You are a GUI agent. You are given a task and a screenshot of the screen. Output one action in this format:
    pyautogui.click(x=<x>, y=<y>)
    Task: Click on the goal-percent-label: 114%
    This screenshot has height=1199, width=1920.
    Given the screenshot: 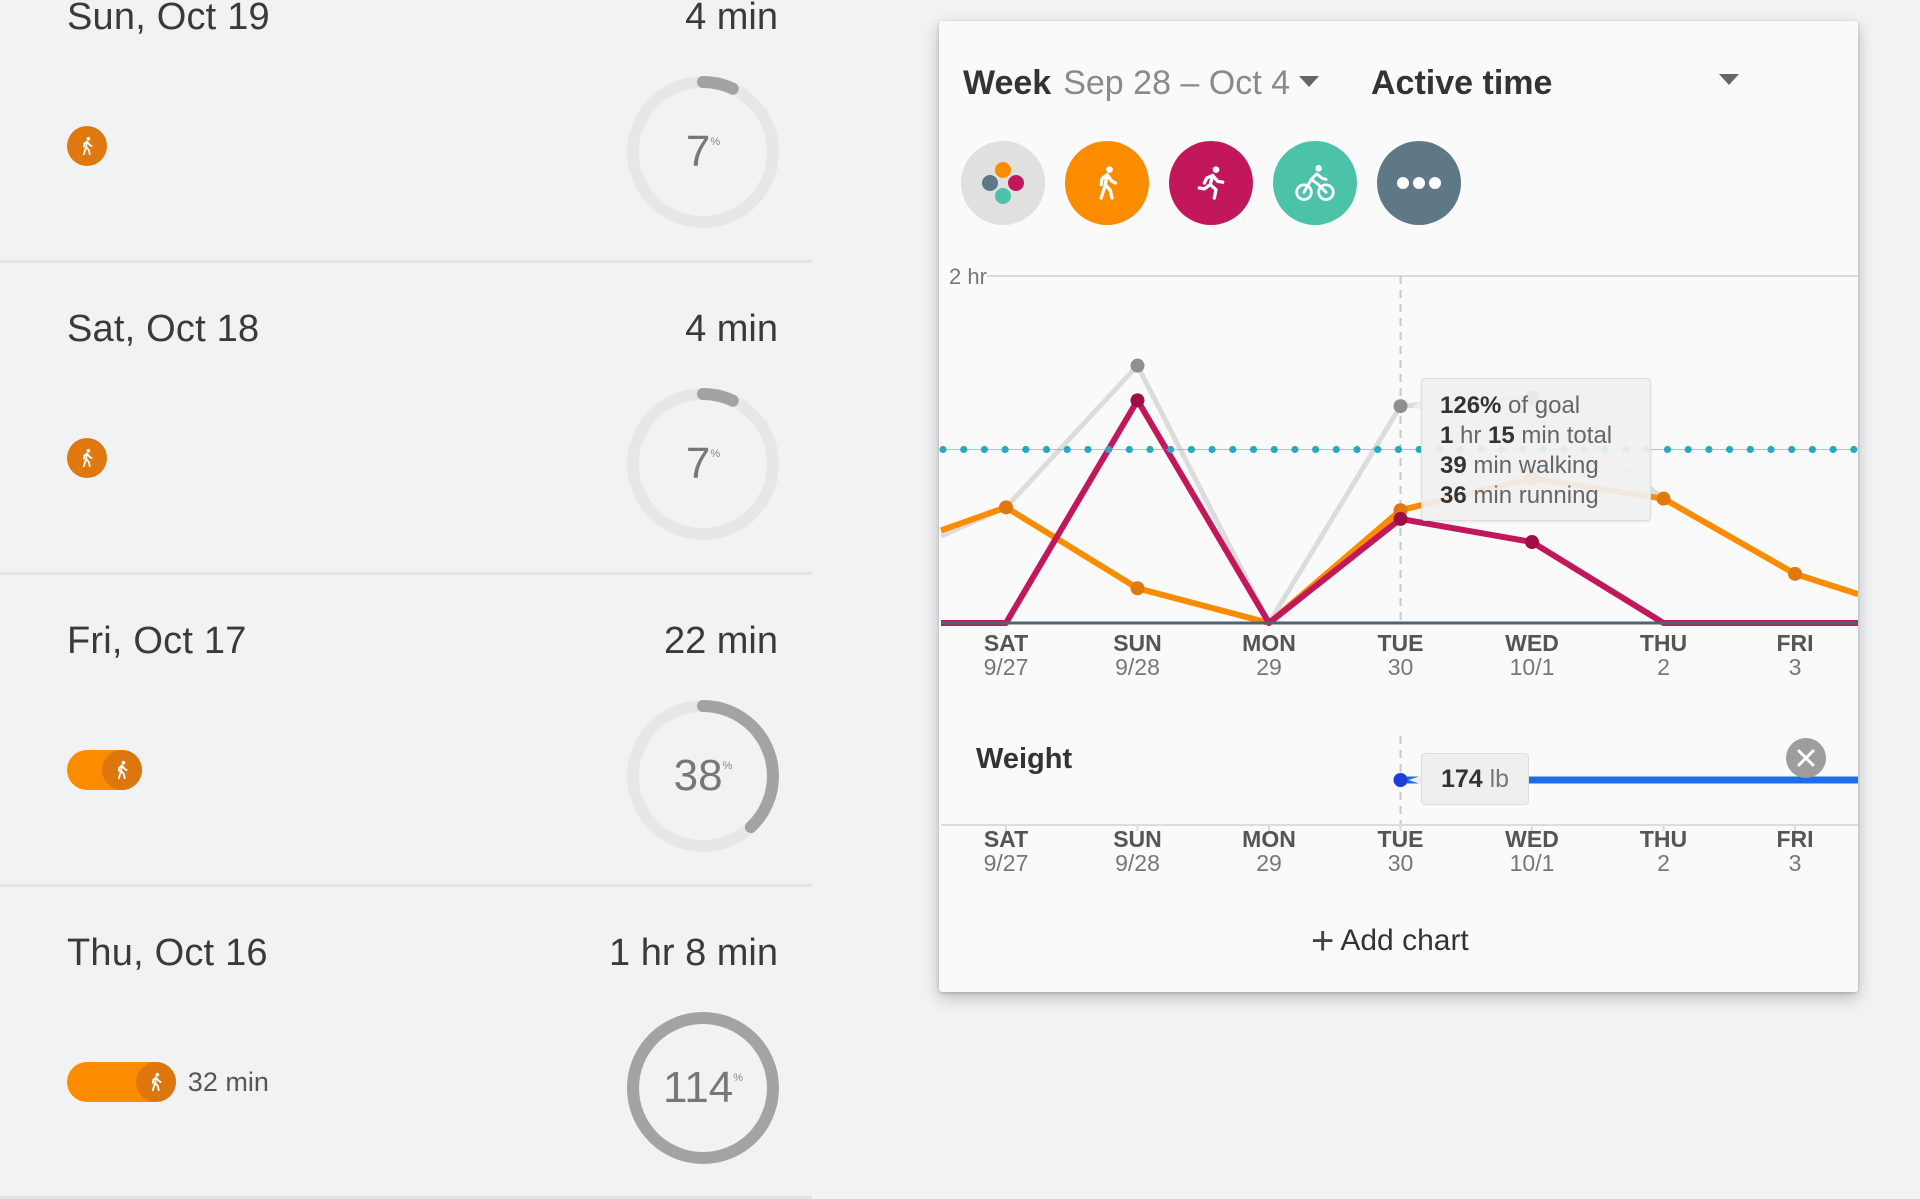 What is the action you would take?
    pyautogui.click(x=703, y=1087)
    